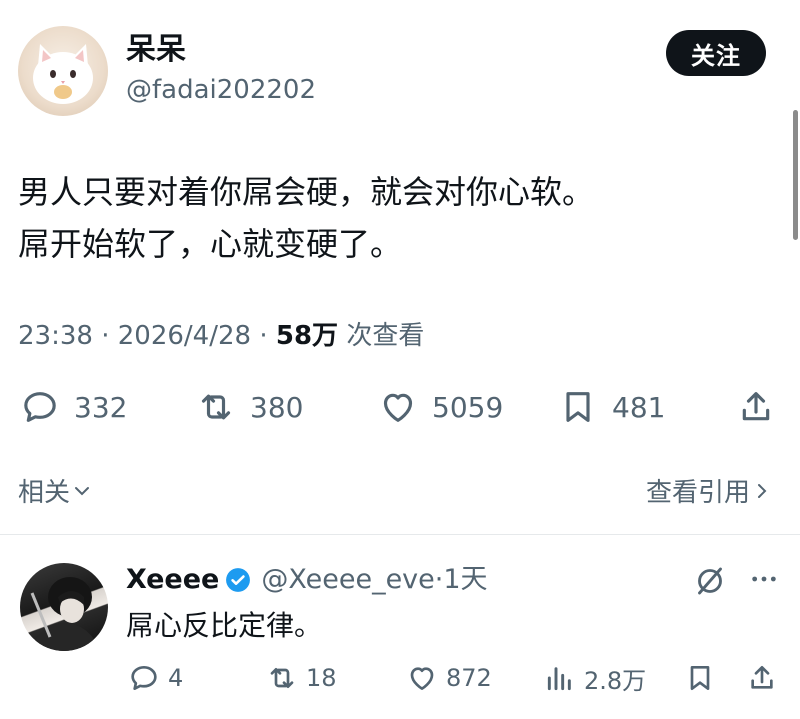 The image size is (800, 719). Describe the element at coordinates (468, 407) in the screenshot. I see `like-count: 5059` at that location.